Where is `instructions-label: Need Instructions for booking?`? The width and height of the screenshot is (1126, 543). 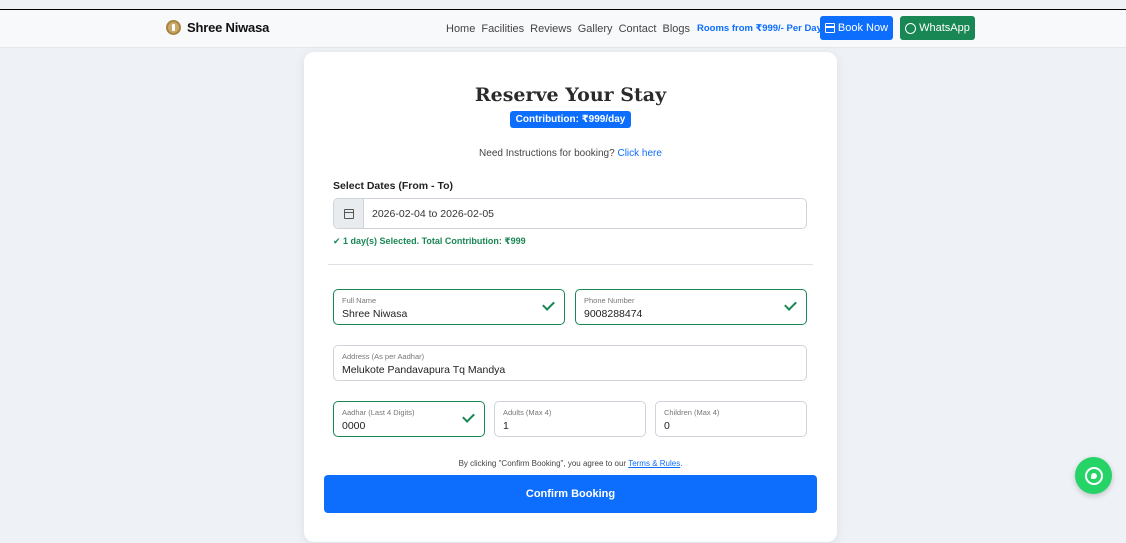 instructions-label: Need Instructions for booking? is located at coordinates (547, 153).